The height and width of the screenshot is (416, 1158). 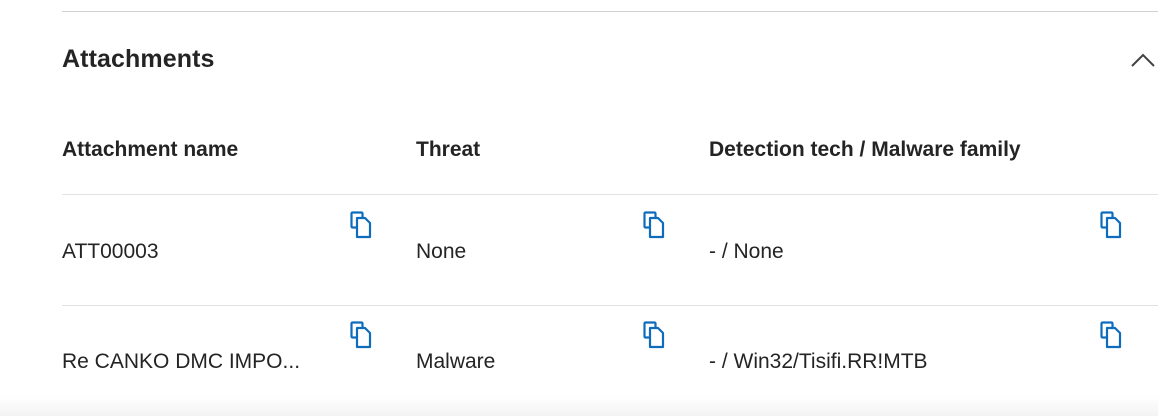 I want to click on column-header-detection-tech: Detection tech / Malware family, so click(x=865, y=149).